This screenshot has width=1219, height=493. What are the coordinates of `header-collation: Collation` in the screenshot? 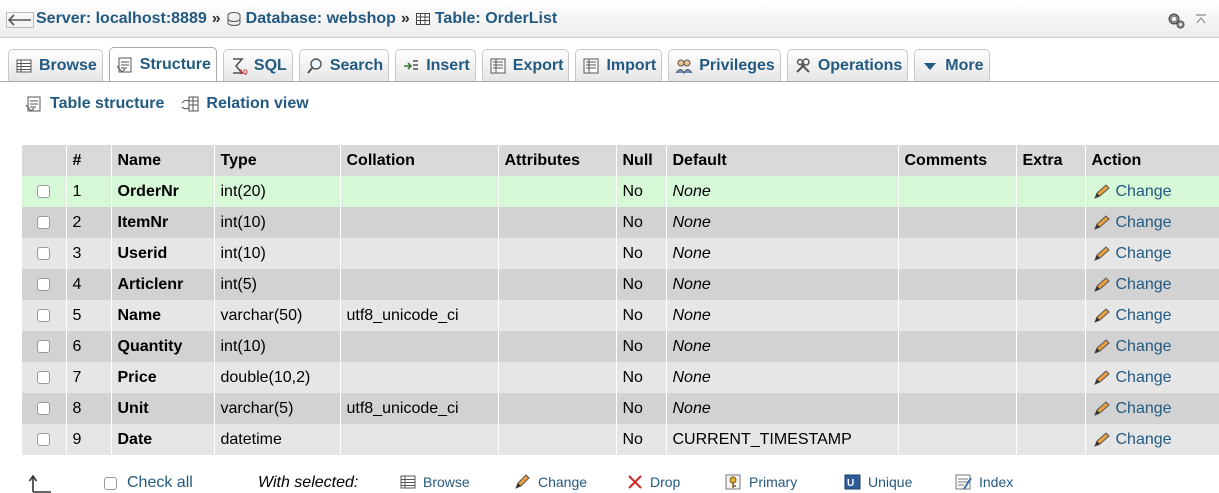 It's located at (419, 160).